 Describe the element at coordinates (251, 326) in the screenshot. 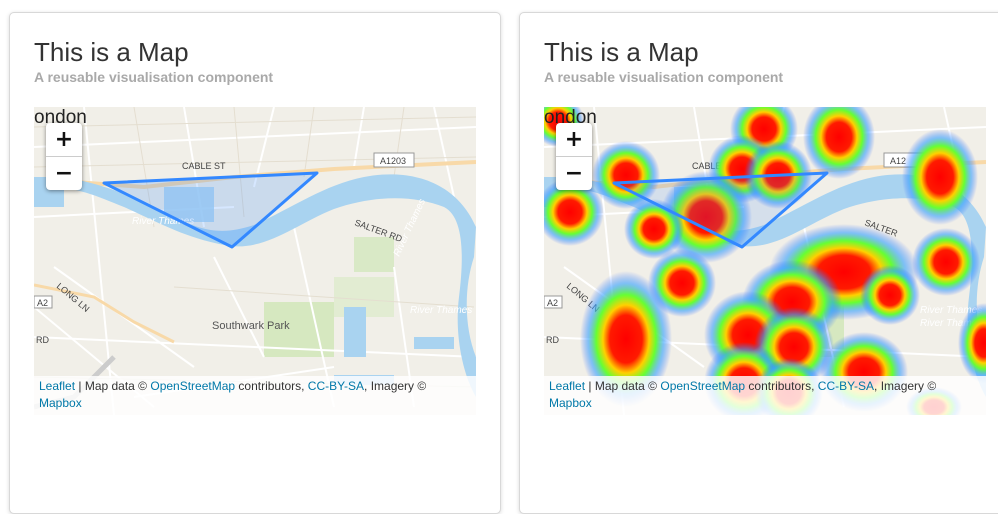

I see `park-label: Southwark Park` at that location.